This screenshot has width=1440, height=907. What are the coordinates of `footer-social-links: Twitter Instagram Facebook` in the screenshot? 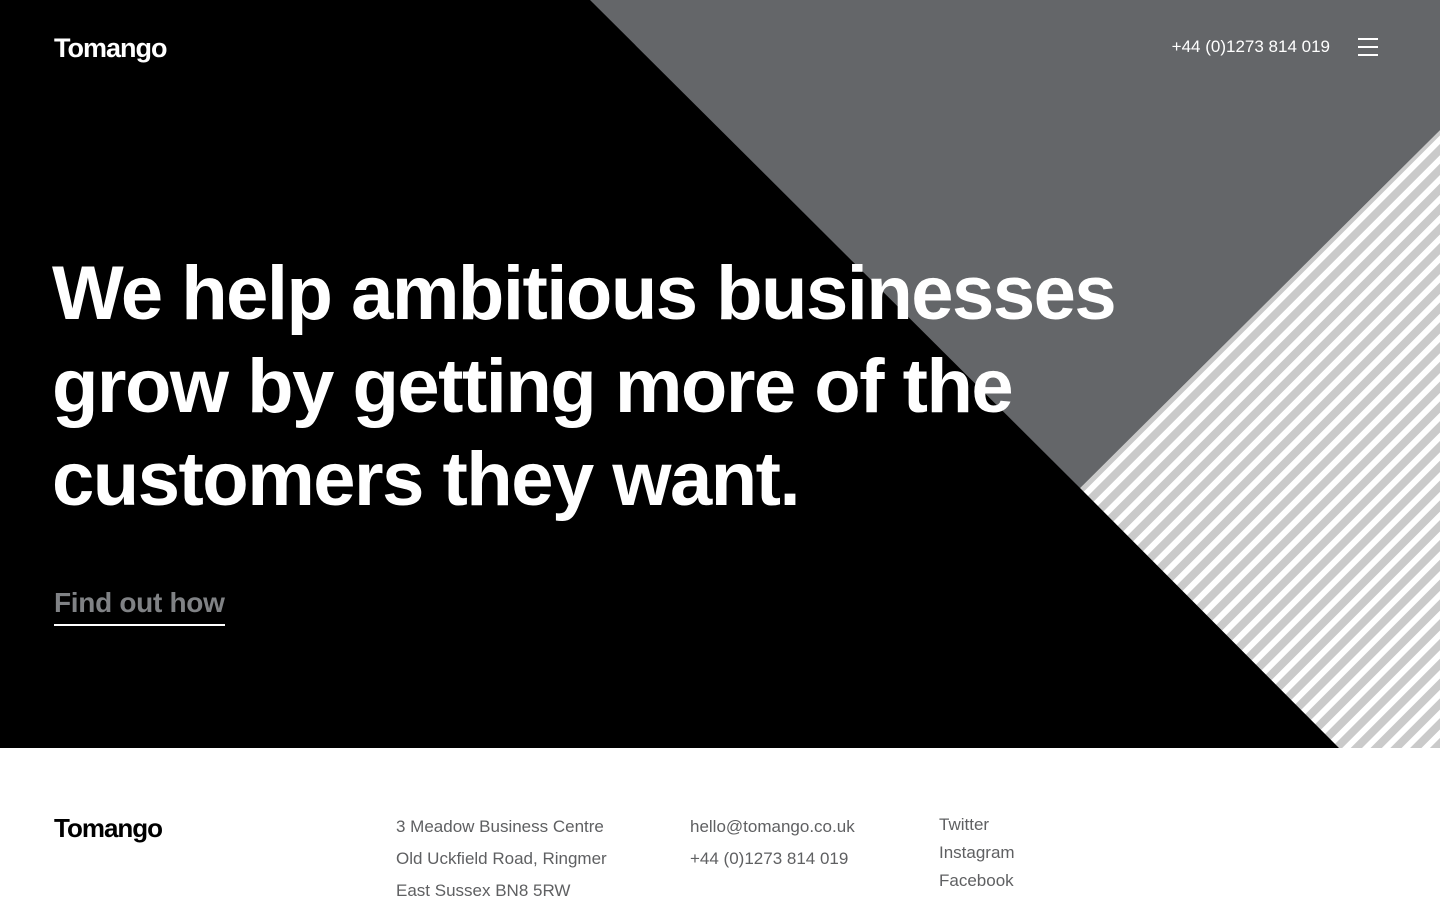 It's located at (977, 853).